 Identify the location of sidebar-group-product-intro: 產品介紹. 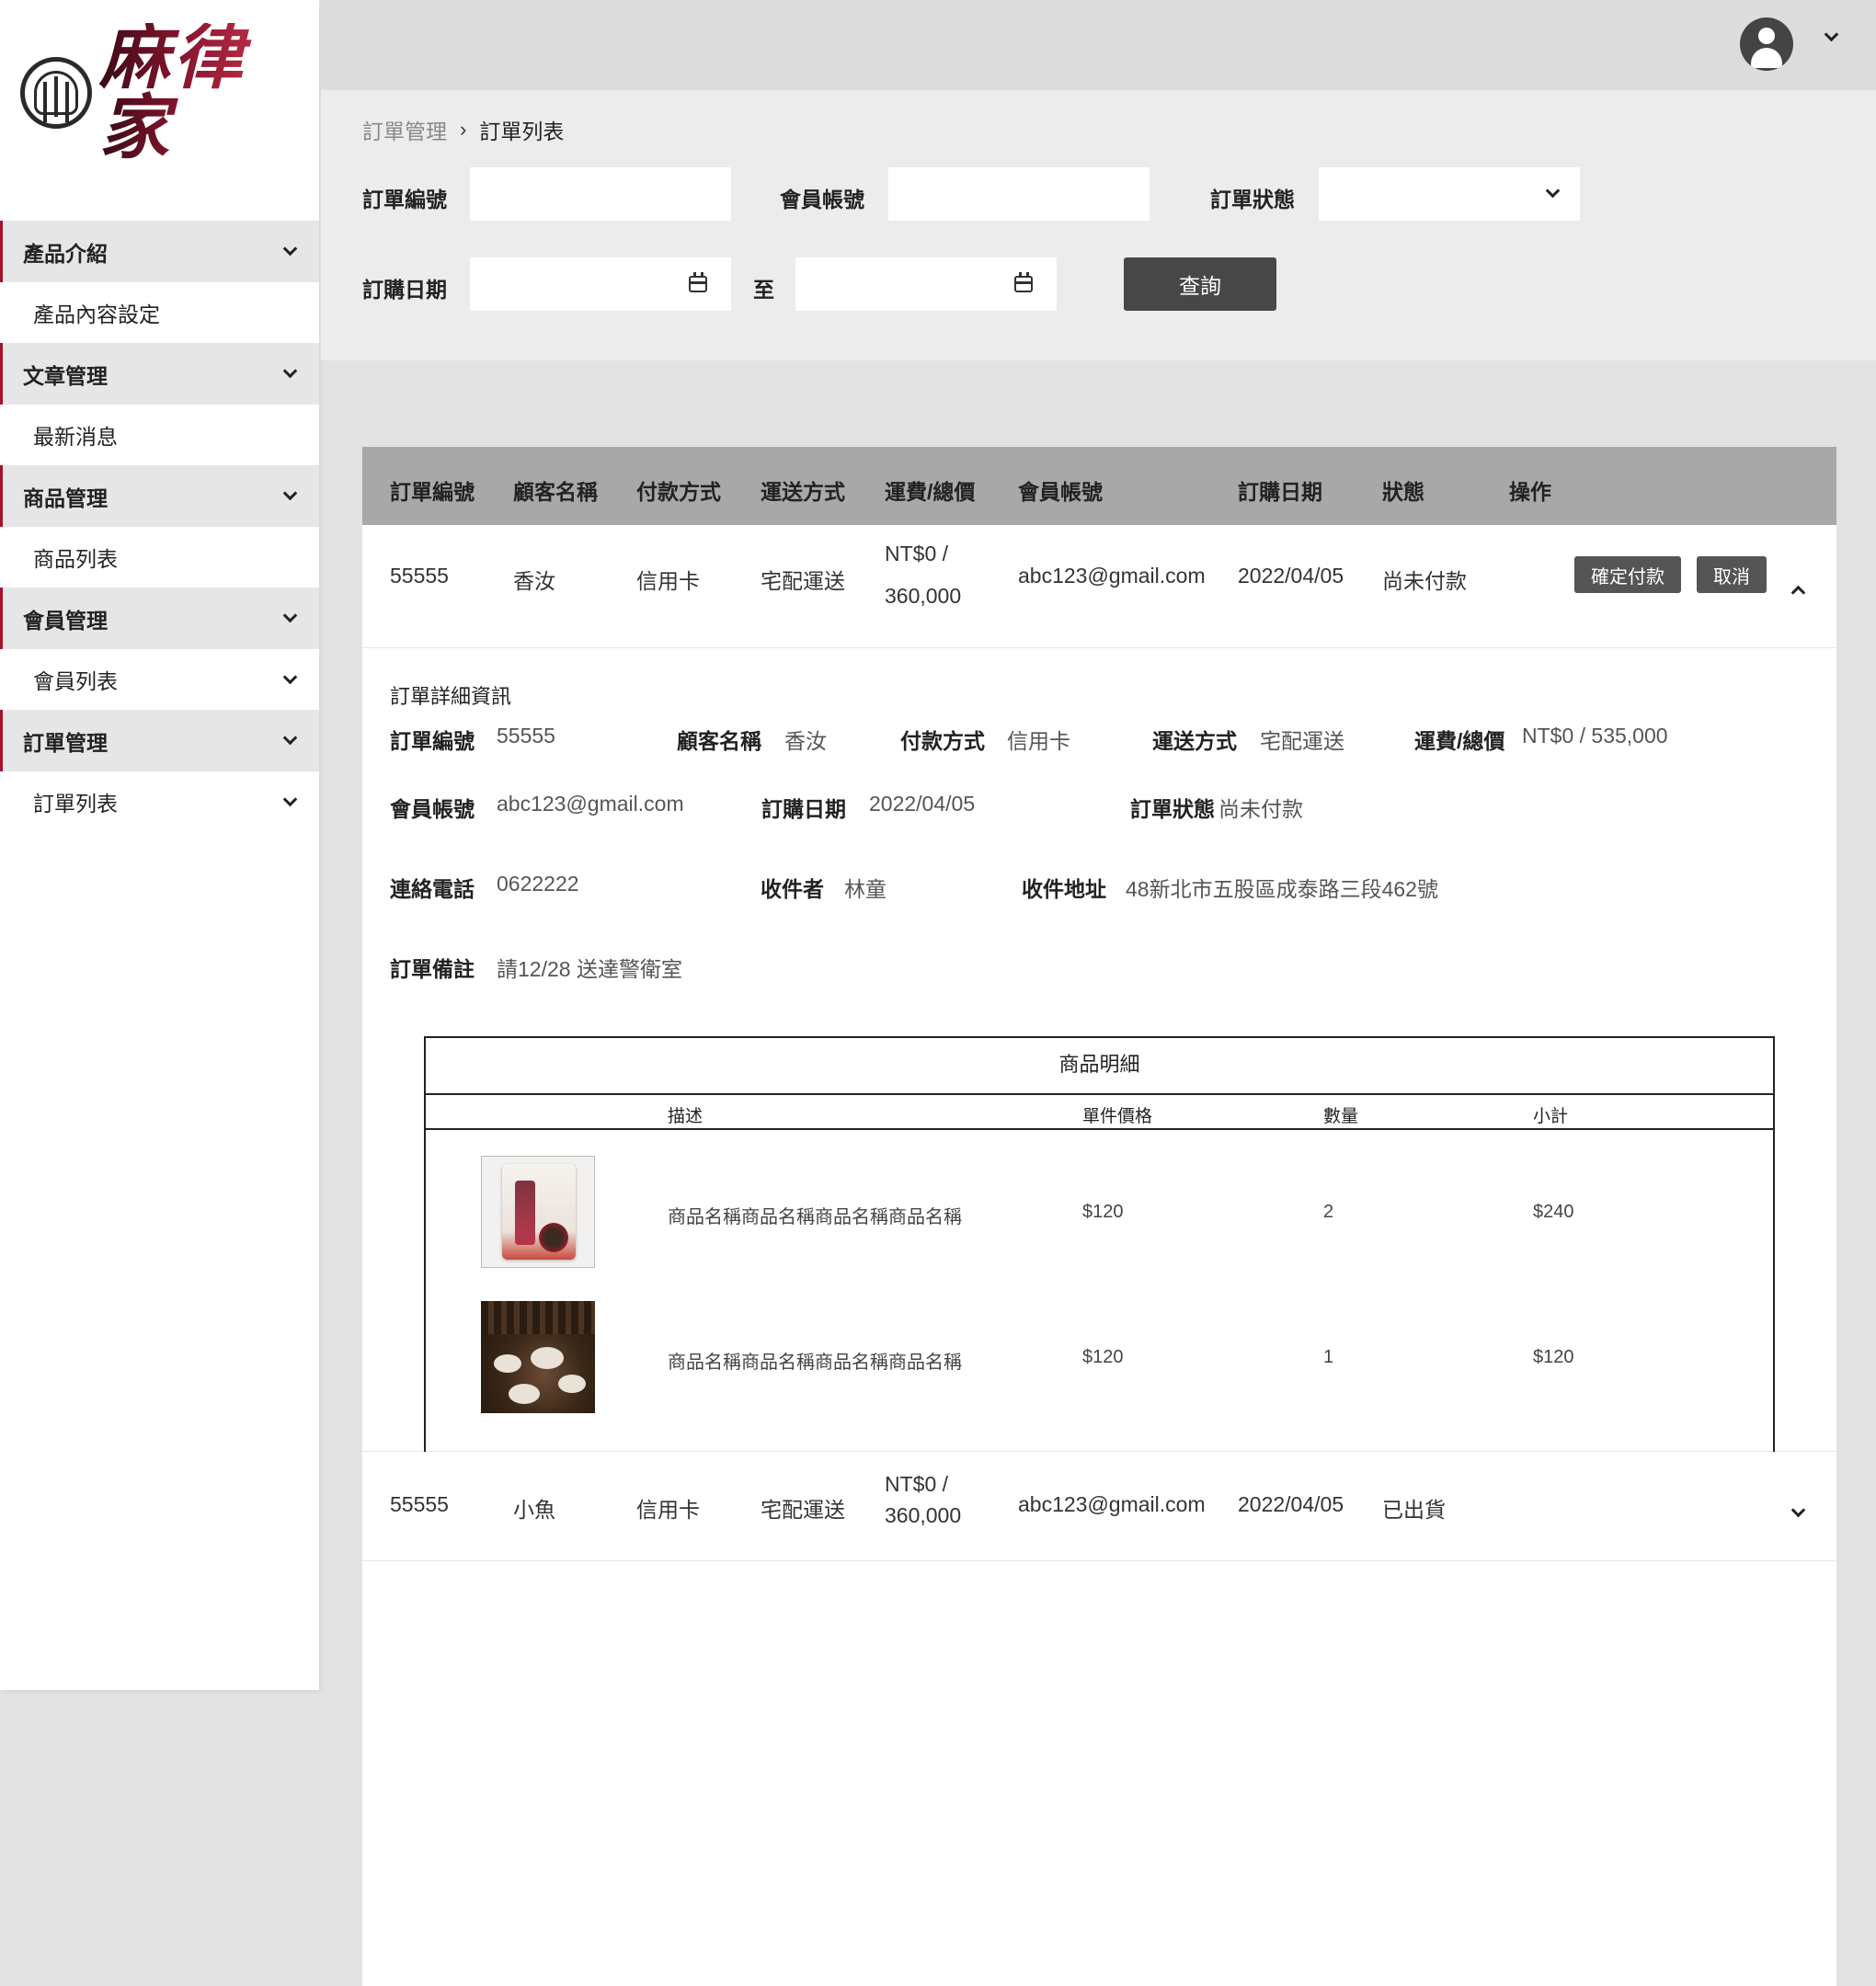
(159, 251).